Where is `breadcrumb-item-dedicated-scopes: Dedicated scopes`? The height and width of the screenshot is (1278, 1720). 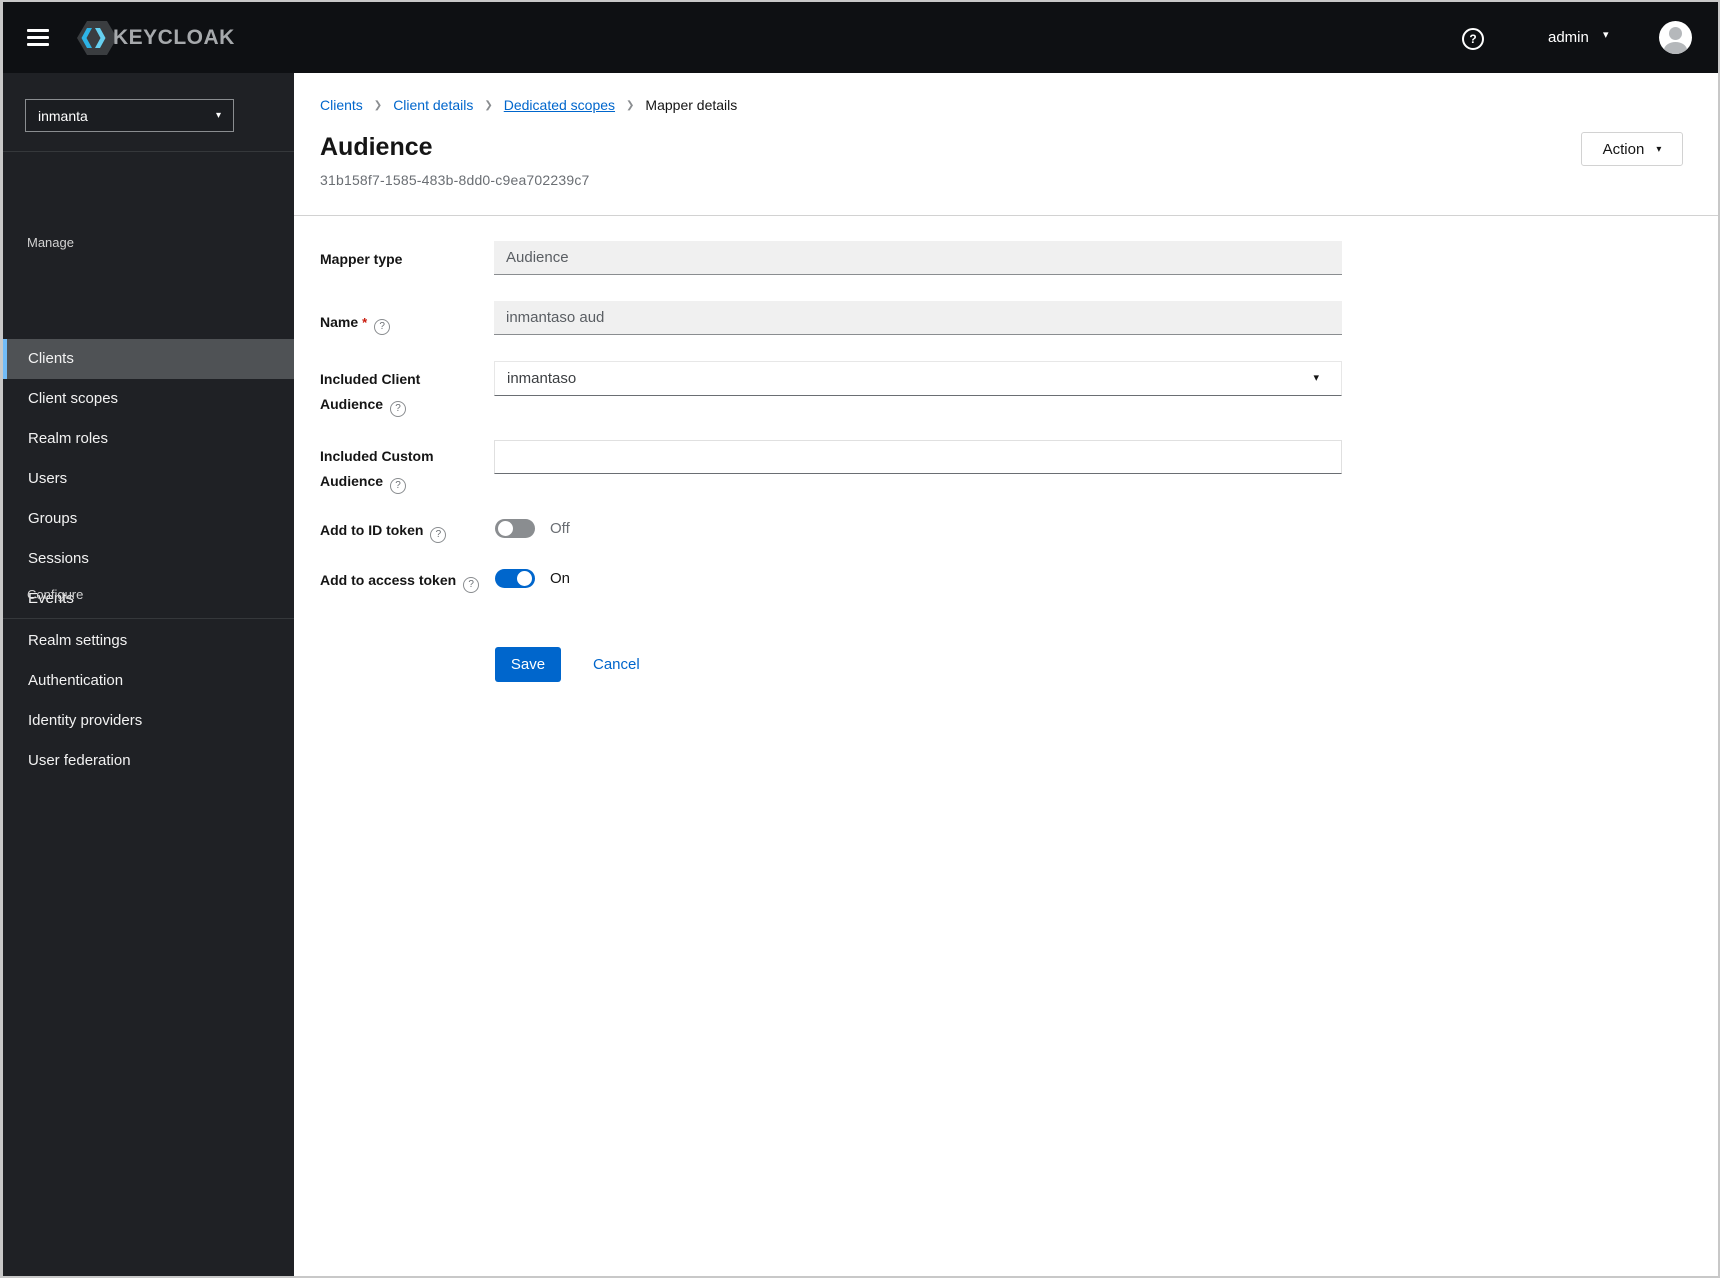 breadcrumb-item-dedicated-scopes: Dedicated scopes is located at coordinates (559, 105).